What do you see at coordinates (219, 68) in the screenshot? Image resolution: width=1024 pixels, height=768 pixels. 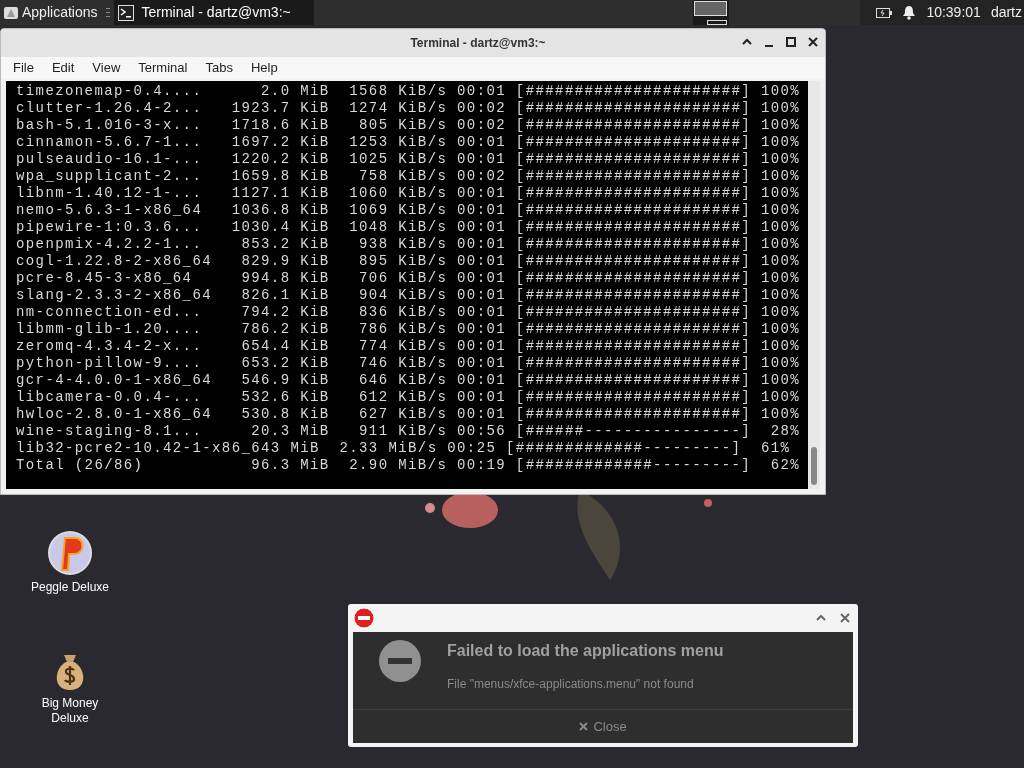 I see `menu-item: Tabs` at bounding box center [219, 68].